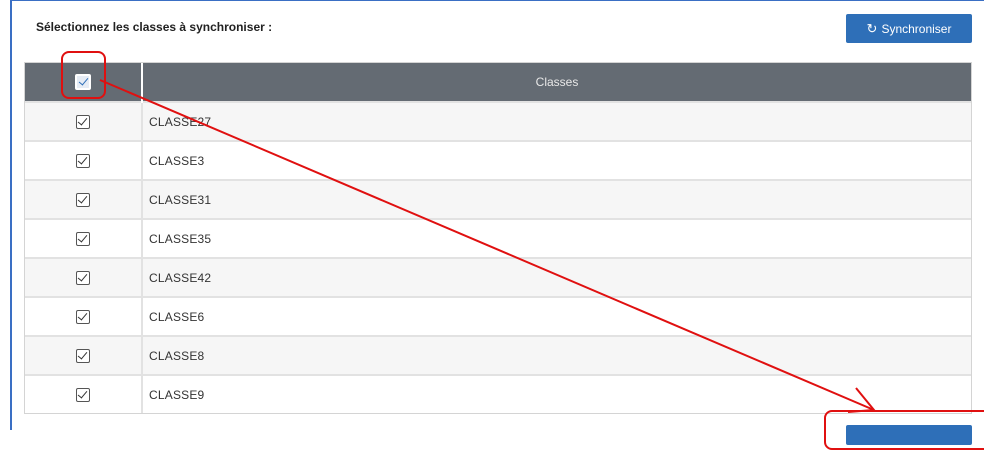  I want to click on synchronize-button: ↻ Synchroniser, so click(909, 28).